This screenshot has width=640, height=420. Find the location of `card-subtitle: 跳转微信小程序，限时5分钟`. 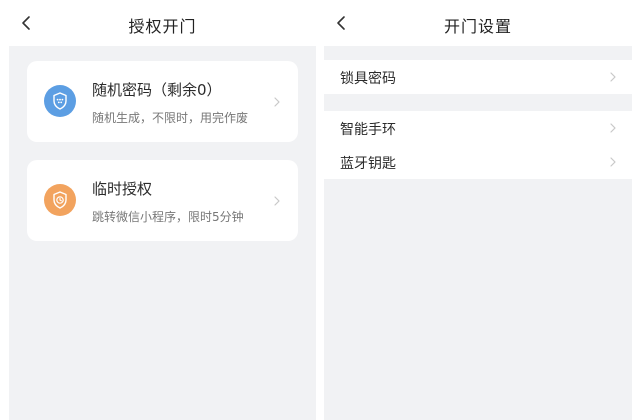

card-subtitle: 跳转微信小程序，限时5分钟 is located at coordinates (168, 217).